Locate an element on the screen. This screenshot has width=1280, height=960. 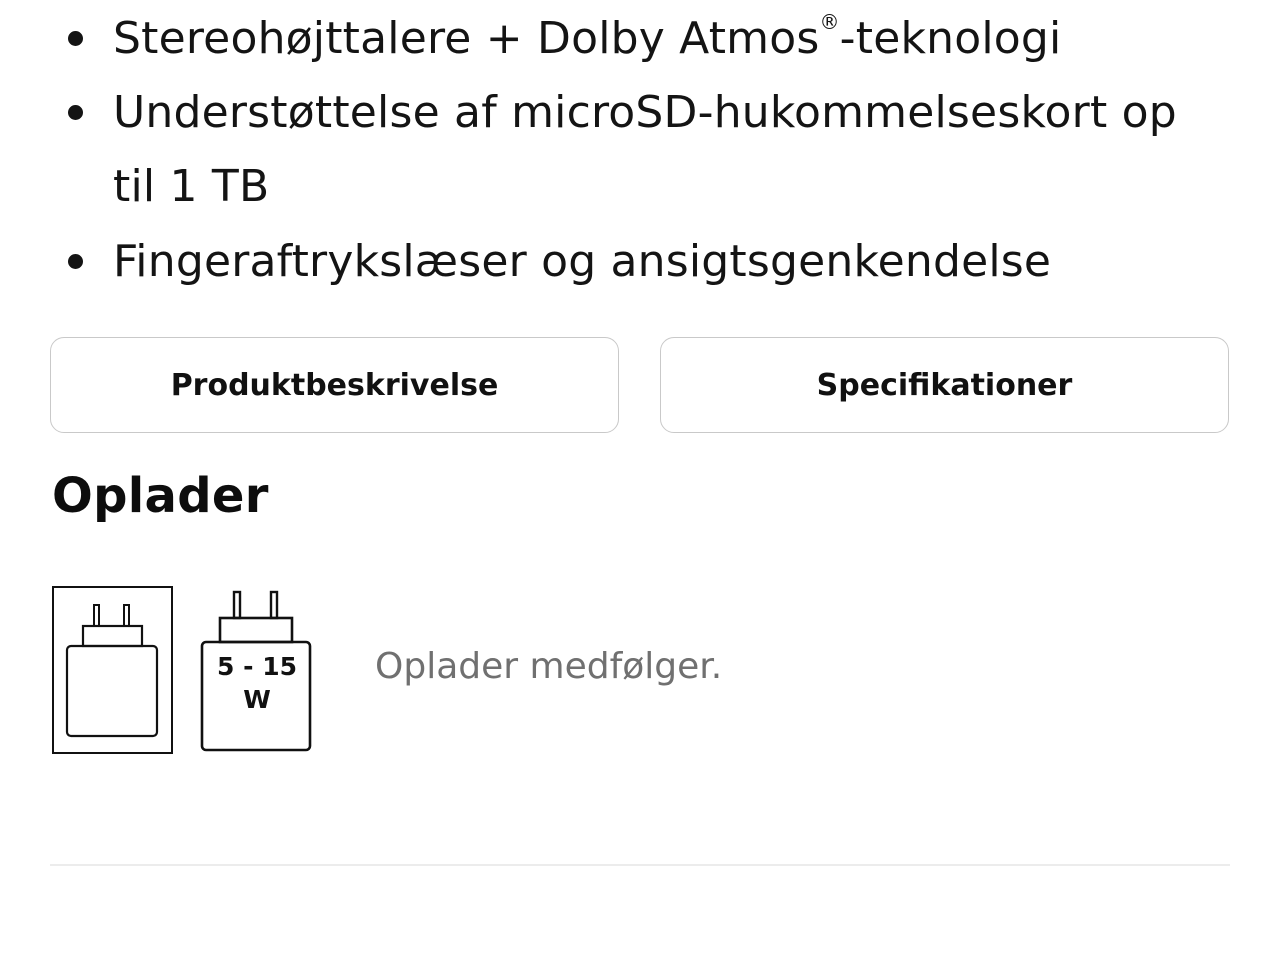
feature-item-biometrics: Fingeraftrykslæser og ansigtsgenkendelse is located at coordinates (640, 262).